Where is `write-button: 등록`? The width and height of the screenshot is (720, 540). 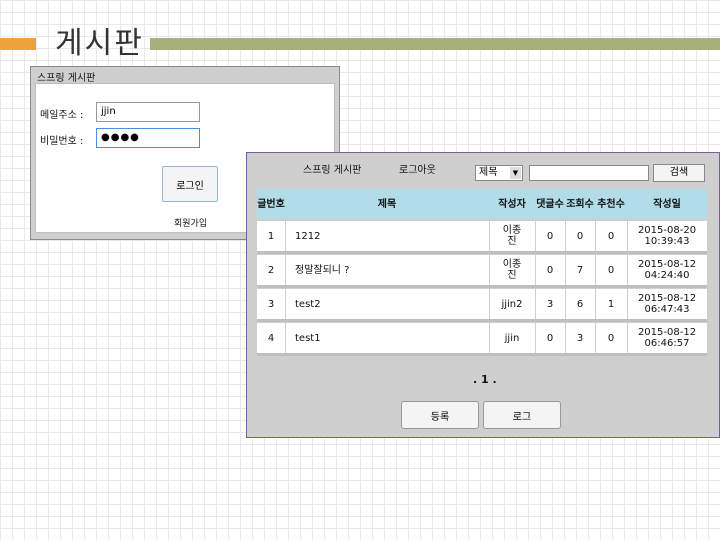 write-button: 등록 is located at coordinates (440, 415).